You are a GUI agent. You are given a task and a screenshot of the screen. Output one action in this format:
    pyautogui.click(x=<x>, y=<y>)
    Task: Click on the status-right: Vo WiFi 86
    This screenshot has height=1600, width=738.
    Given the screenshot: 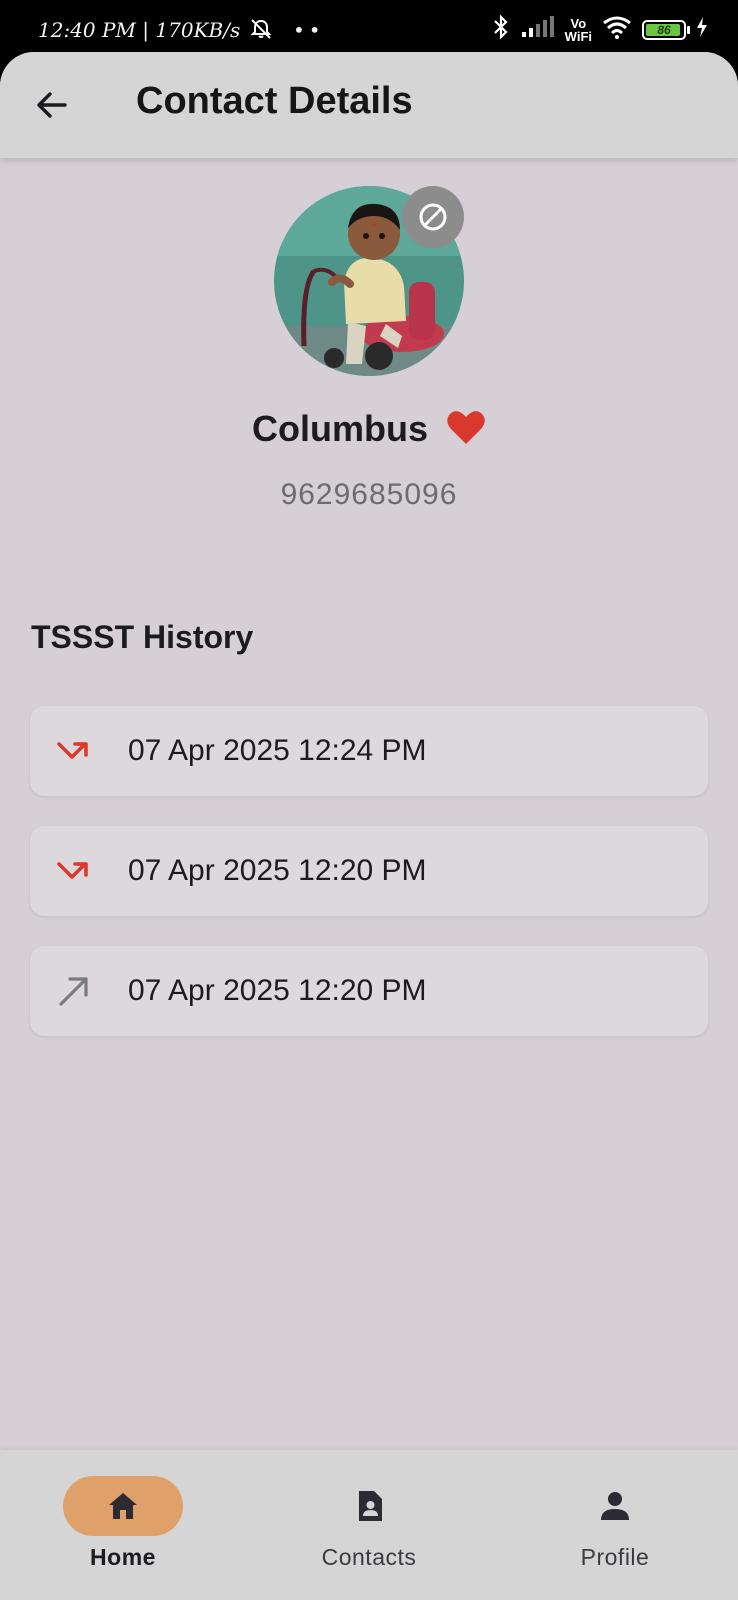 What is the action you would take?
    pyautogui.click(x=599, y=29)
    